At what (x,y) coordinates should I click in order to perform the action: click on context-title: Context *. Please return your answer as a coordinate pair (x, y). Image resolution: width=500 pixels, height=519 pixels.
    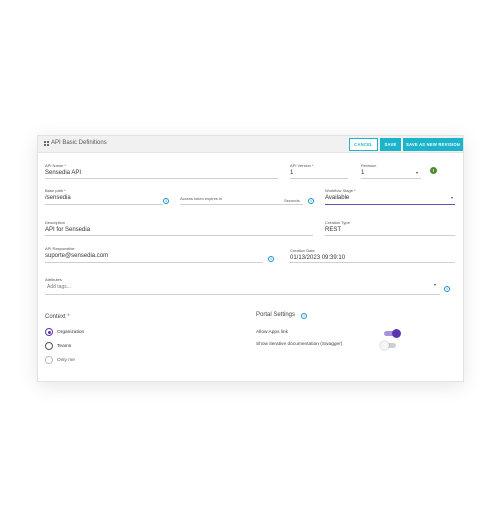
    Looking at the image, I should click on (57, 317).